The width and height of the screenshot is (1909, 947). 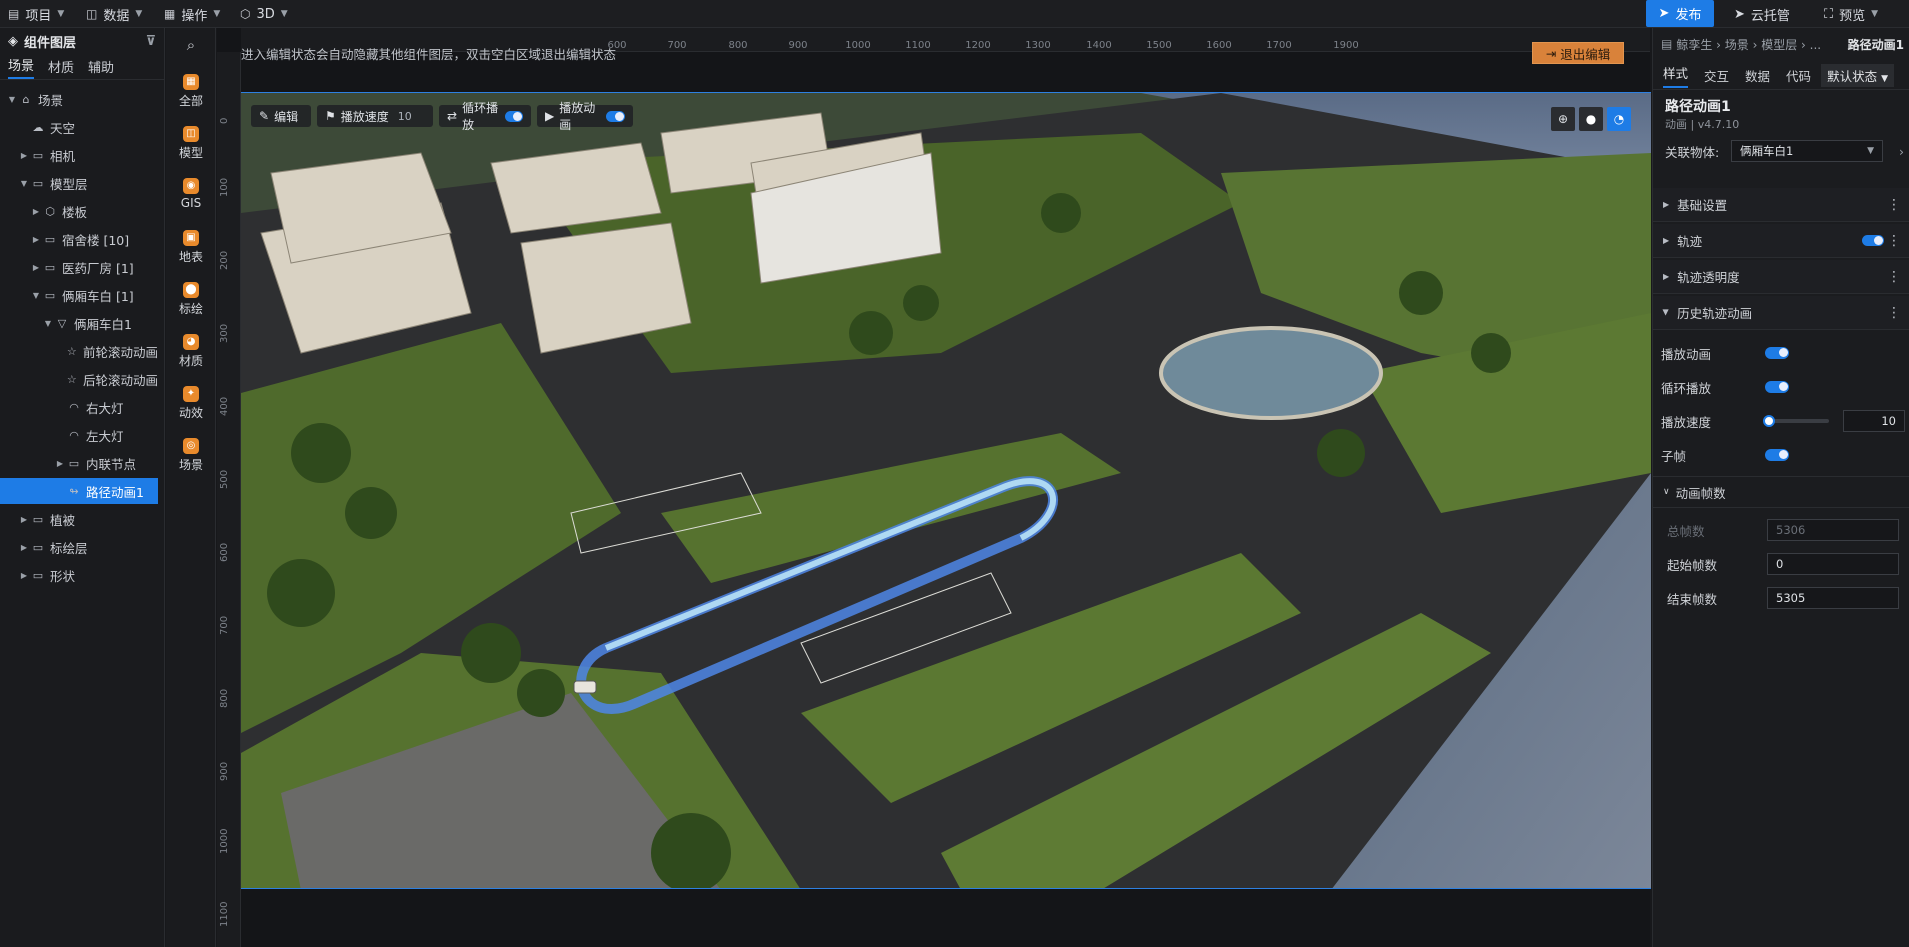 What do you see at coordinates (79, 295) in the screenshot?
I see `layer-tree-item: ▼ ▭ 俩厢车白 [1]` at bounding box center [79, 295].